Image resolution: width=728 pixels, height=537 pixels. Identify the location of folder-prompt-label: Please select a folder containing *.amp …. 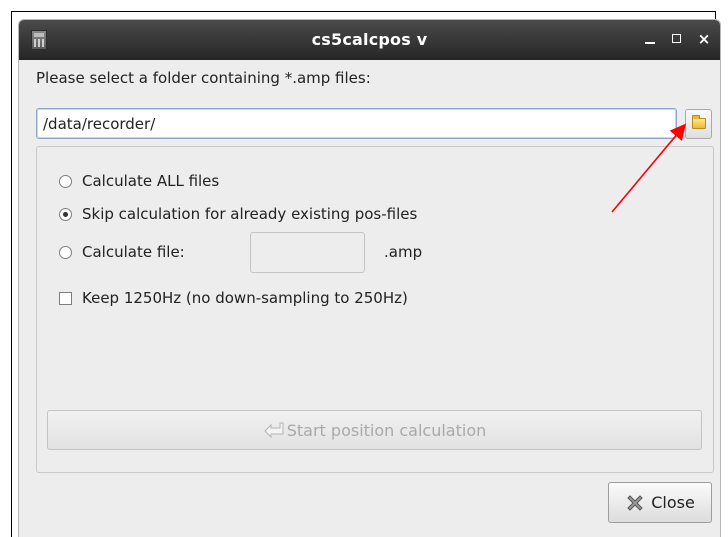
(203, 78).